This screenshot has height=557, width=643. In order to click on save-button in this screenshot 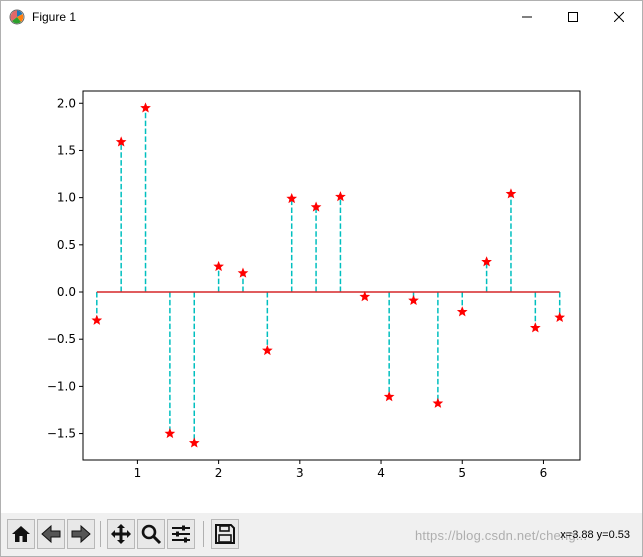, I will do `click(225, 534)`.